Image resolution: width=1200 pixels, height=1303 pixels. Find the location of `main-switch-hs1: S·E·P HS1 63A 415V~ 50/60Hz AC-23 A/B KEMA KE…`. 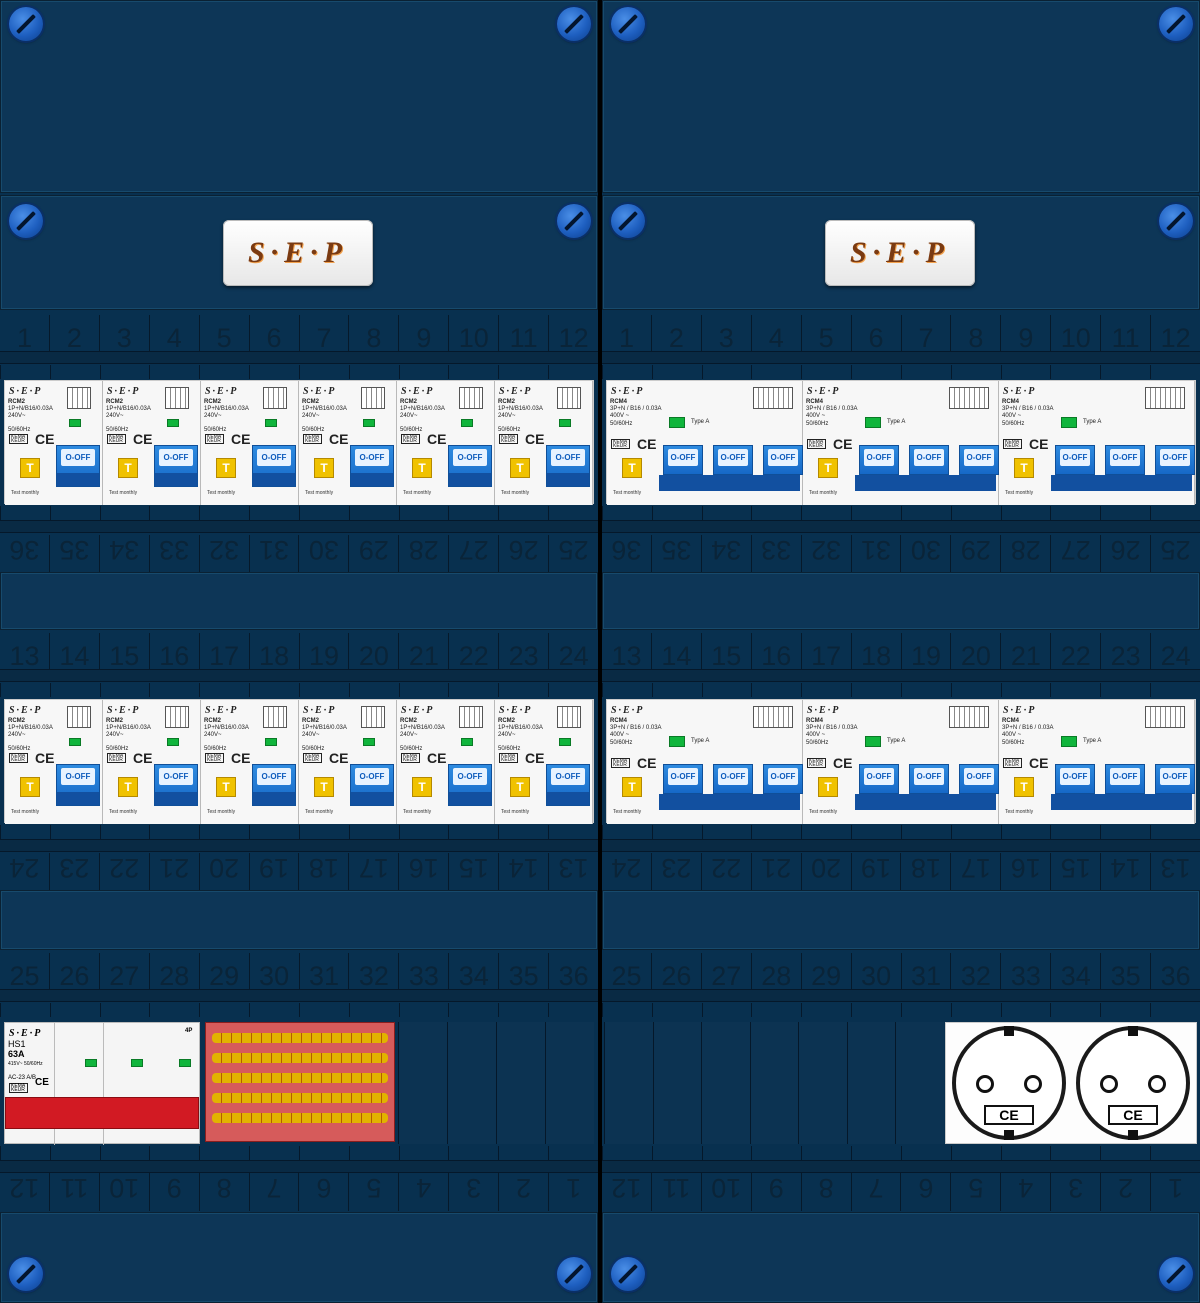

main-switch-hs1: S·E·P HS1 63A 415V~ 50/60Hz AC-23 A/B KEMA KE… is located at coordinates (102, 1083).